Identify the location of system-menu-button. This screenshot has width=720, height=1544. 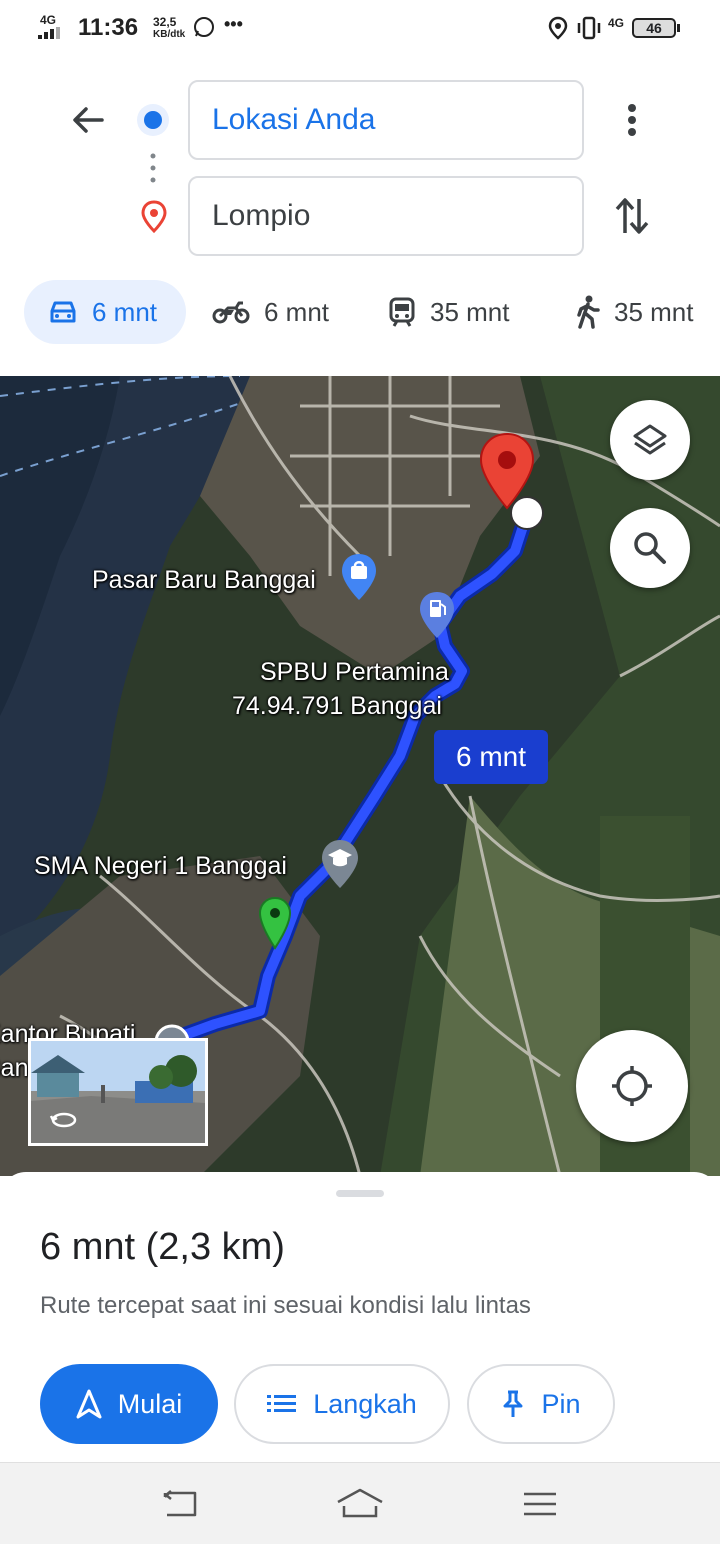
(540, 1504).